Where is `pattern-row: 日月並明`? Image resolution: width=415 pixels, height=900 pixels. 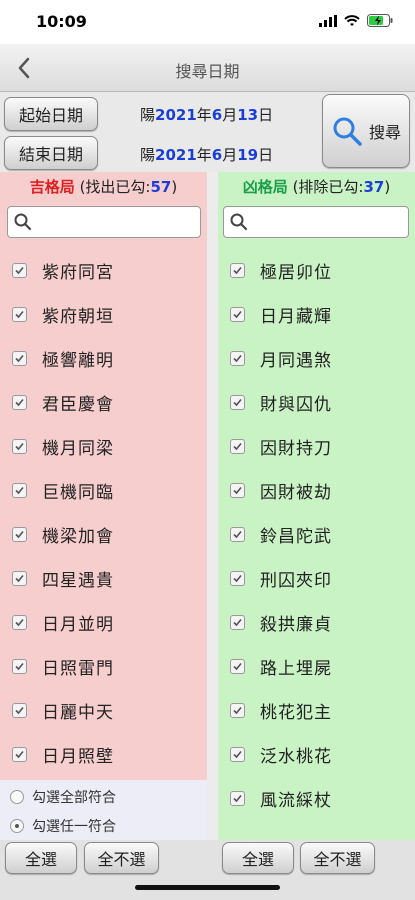
pattern-row: 日月並明 is located at coordinates (103, 622).